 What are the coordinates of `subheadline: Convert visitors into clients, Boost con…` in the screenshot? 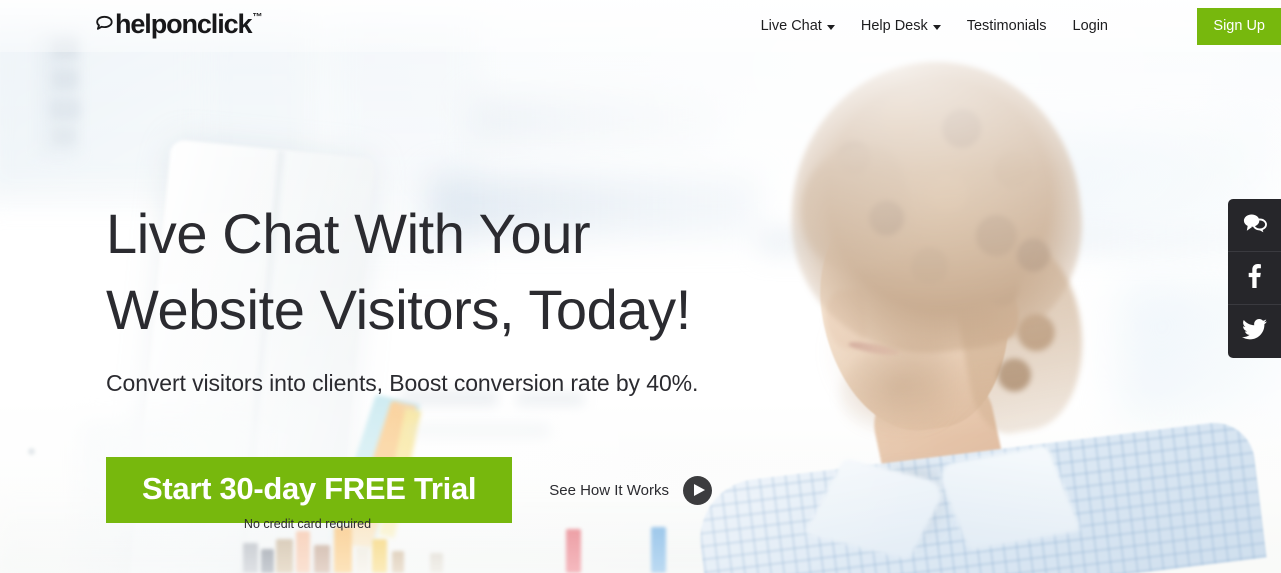 It's located at (402, 383).